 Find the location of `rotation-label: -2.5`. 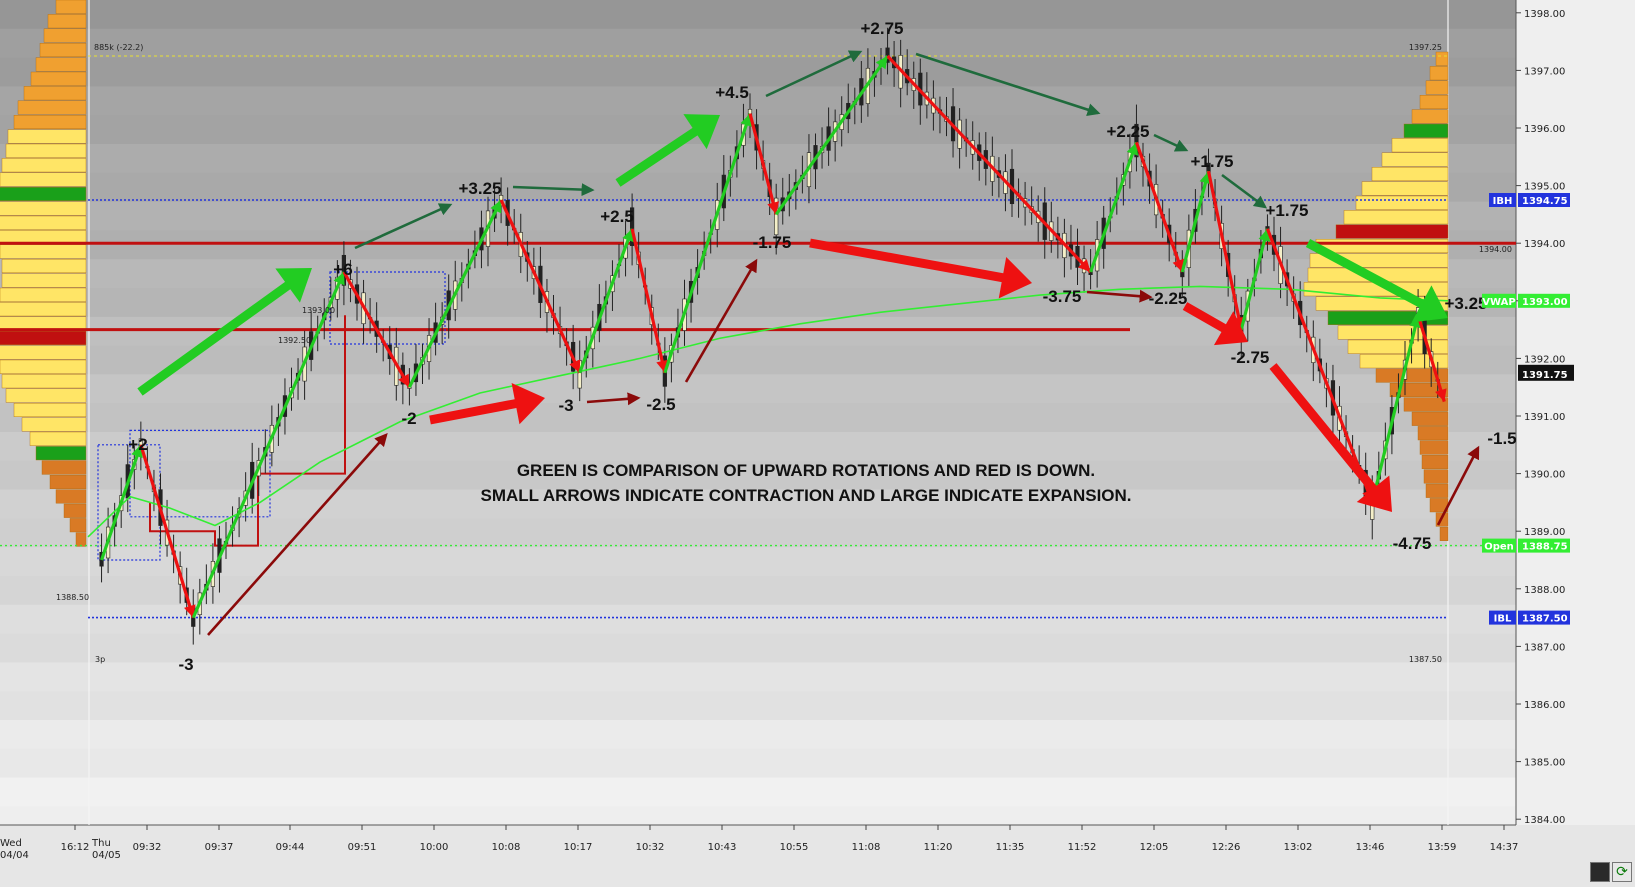

rotation-label: -2.5 is located at coordinates (660, 404).